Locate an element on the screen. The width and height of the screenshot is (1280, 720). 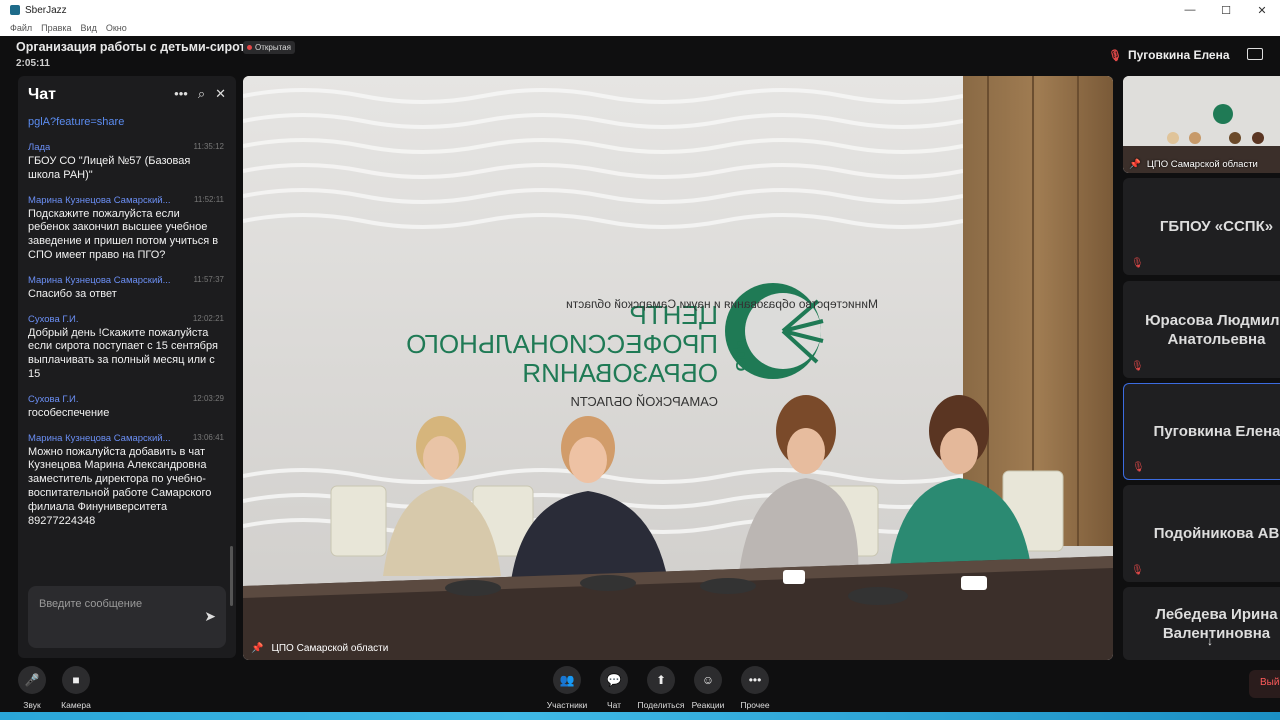
more-icon: ••• is located at coordinates (755, 680).